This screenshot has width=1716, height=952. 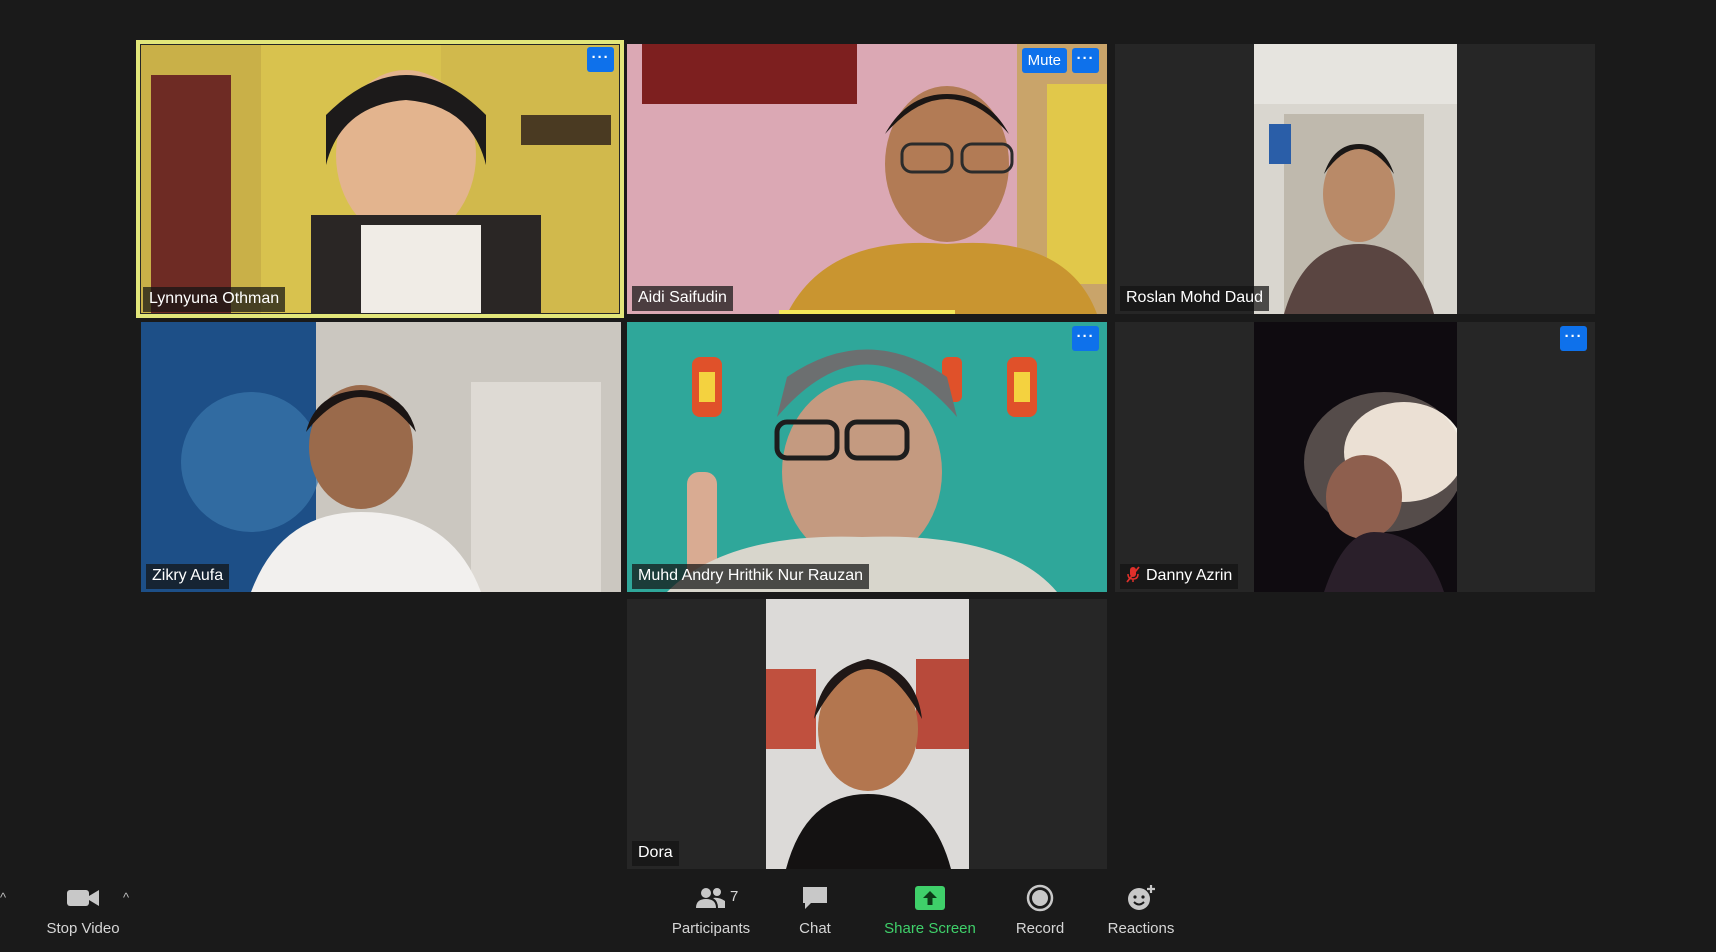 I want to click on chat-button: Chat, so click(x=815, y=908).